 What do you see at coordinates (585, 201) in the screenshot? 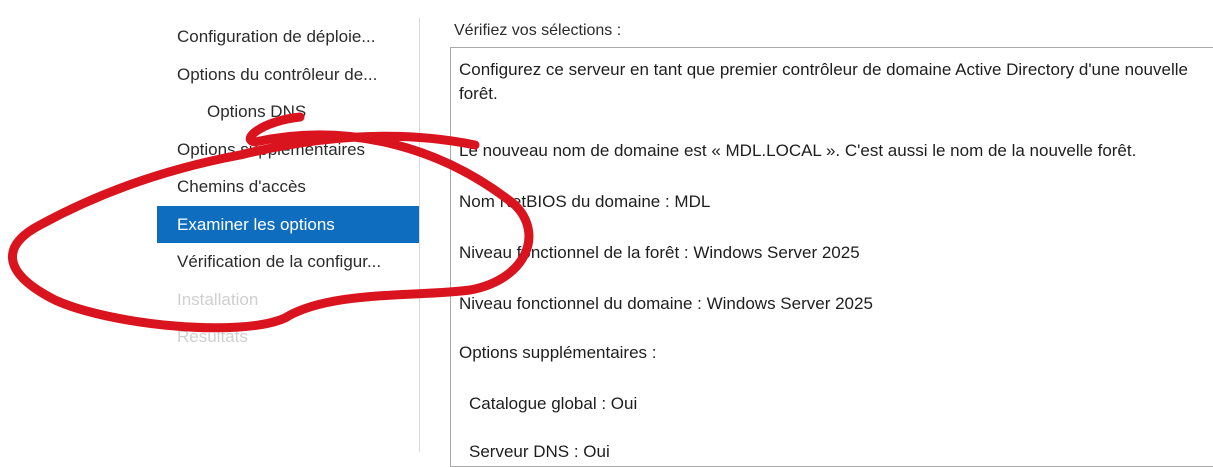
I see `review-line-netbios: Nom NetBIOS du domaine : MDL` at bounding box center [585, 201].